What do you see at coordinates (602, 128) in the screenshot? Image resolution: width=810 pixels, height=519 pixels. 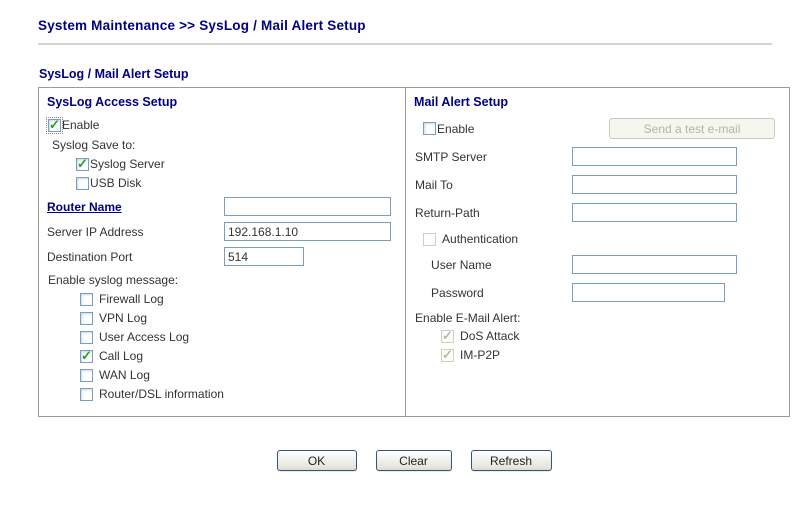 I see `mail-enable-row: Enable Send a test e-mail` at bounding box center [602, 128].